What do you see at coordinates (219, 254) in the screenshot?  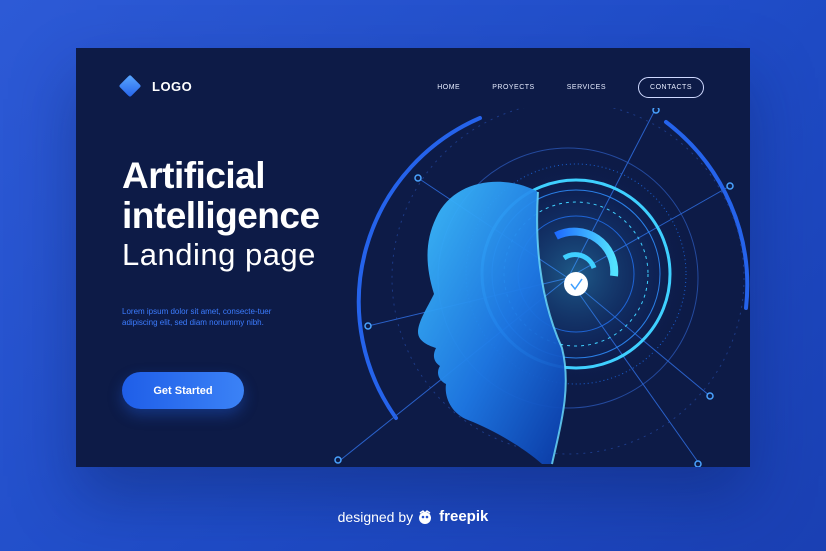 I see `hero-subtitle: Landing page` at bounding box center [219, 254].